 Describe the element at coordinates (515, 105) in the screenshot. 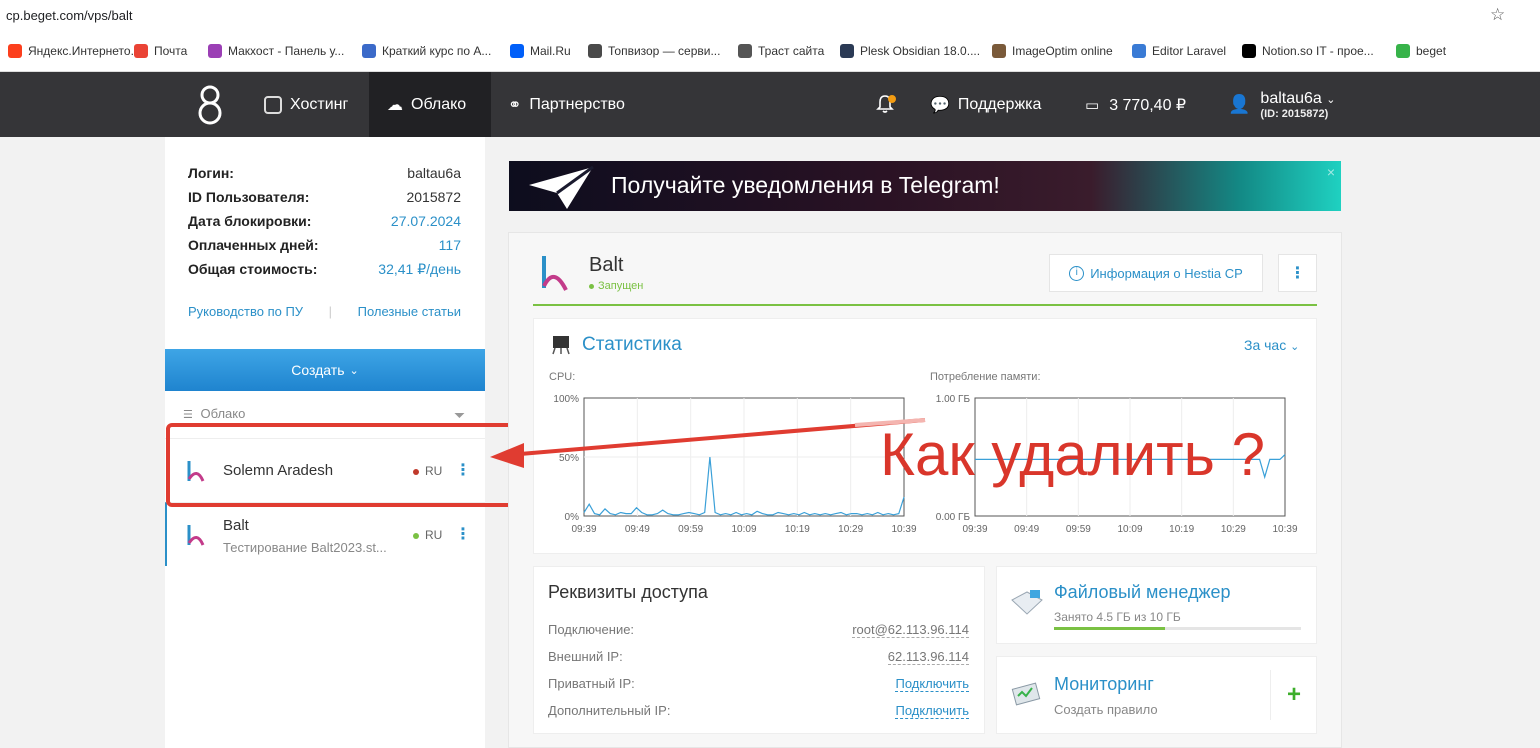

I see `handshake-icon: ⚭` at that location.